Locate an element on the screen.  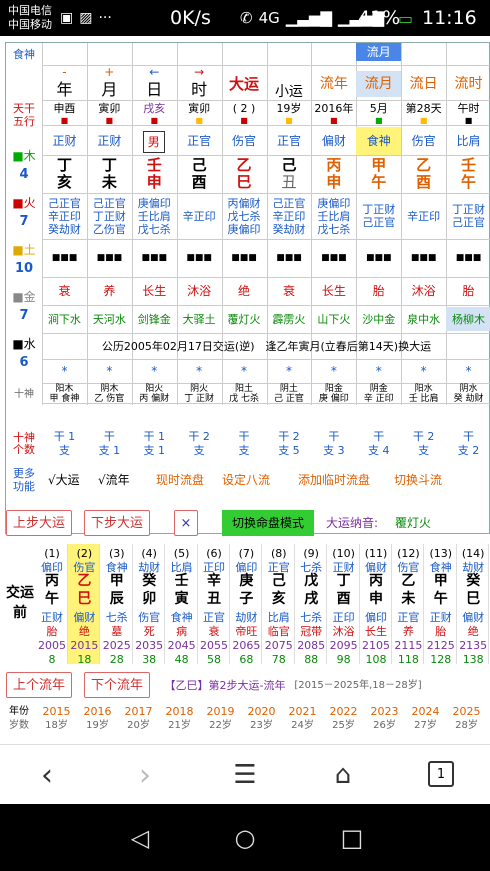
wuxing-count-3: 7 is located at coordinates (24, 315).